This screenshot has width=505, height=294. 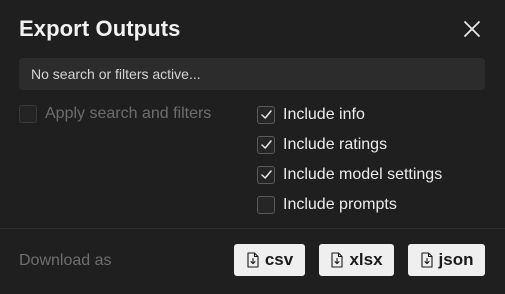 What do you see at coordinates (340, 204) in the screenshot?
I see `include-prompts-label: Include prompts` at bounding box center [340, 204].